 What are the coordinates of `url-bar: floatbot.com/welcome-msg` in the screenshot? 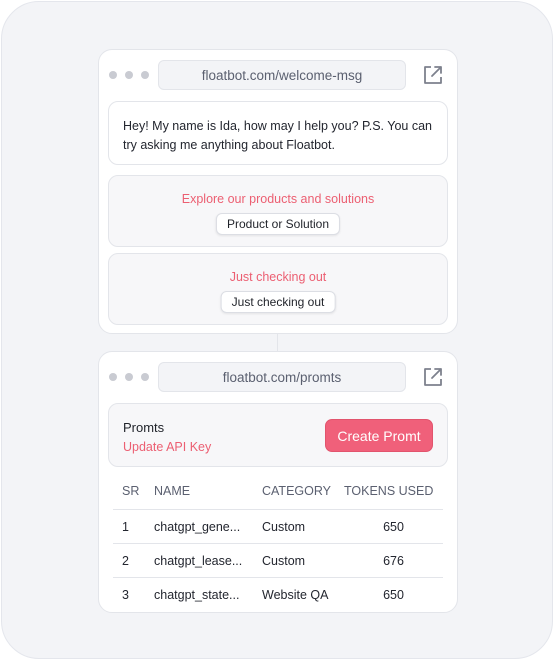 It's located at (282, 75).